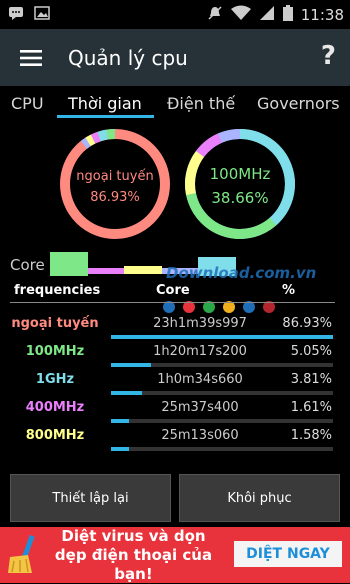 The image size is (350, 584). What do you see at coordinates (259, 498) in the screenshot?
I see `restore-button: Khôi phục` at bounding box center [259, 498].